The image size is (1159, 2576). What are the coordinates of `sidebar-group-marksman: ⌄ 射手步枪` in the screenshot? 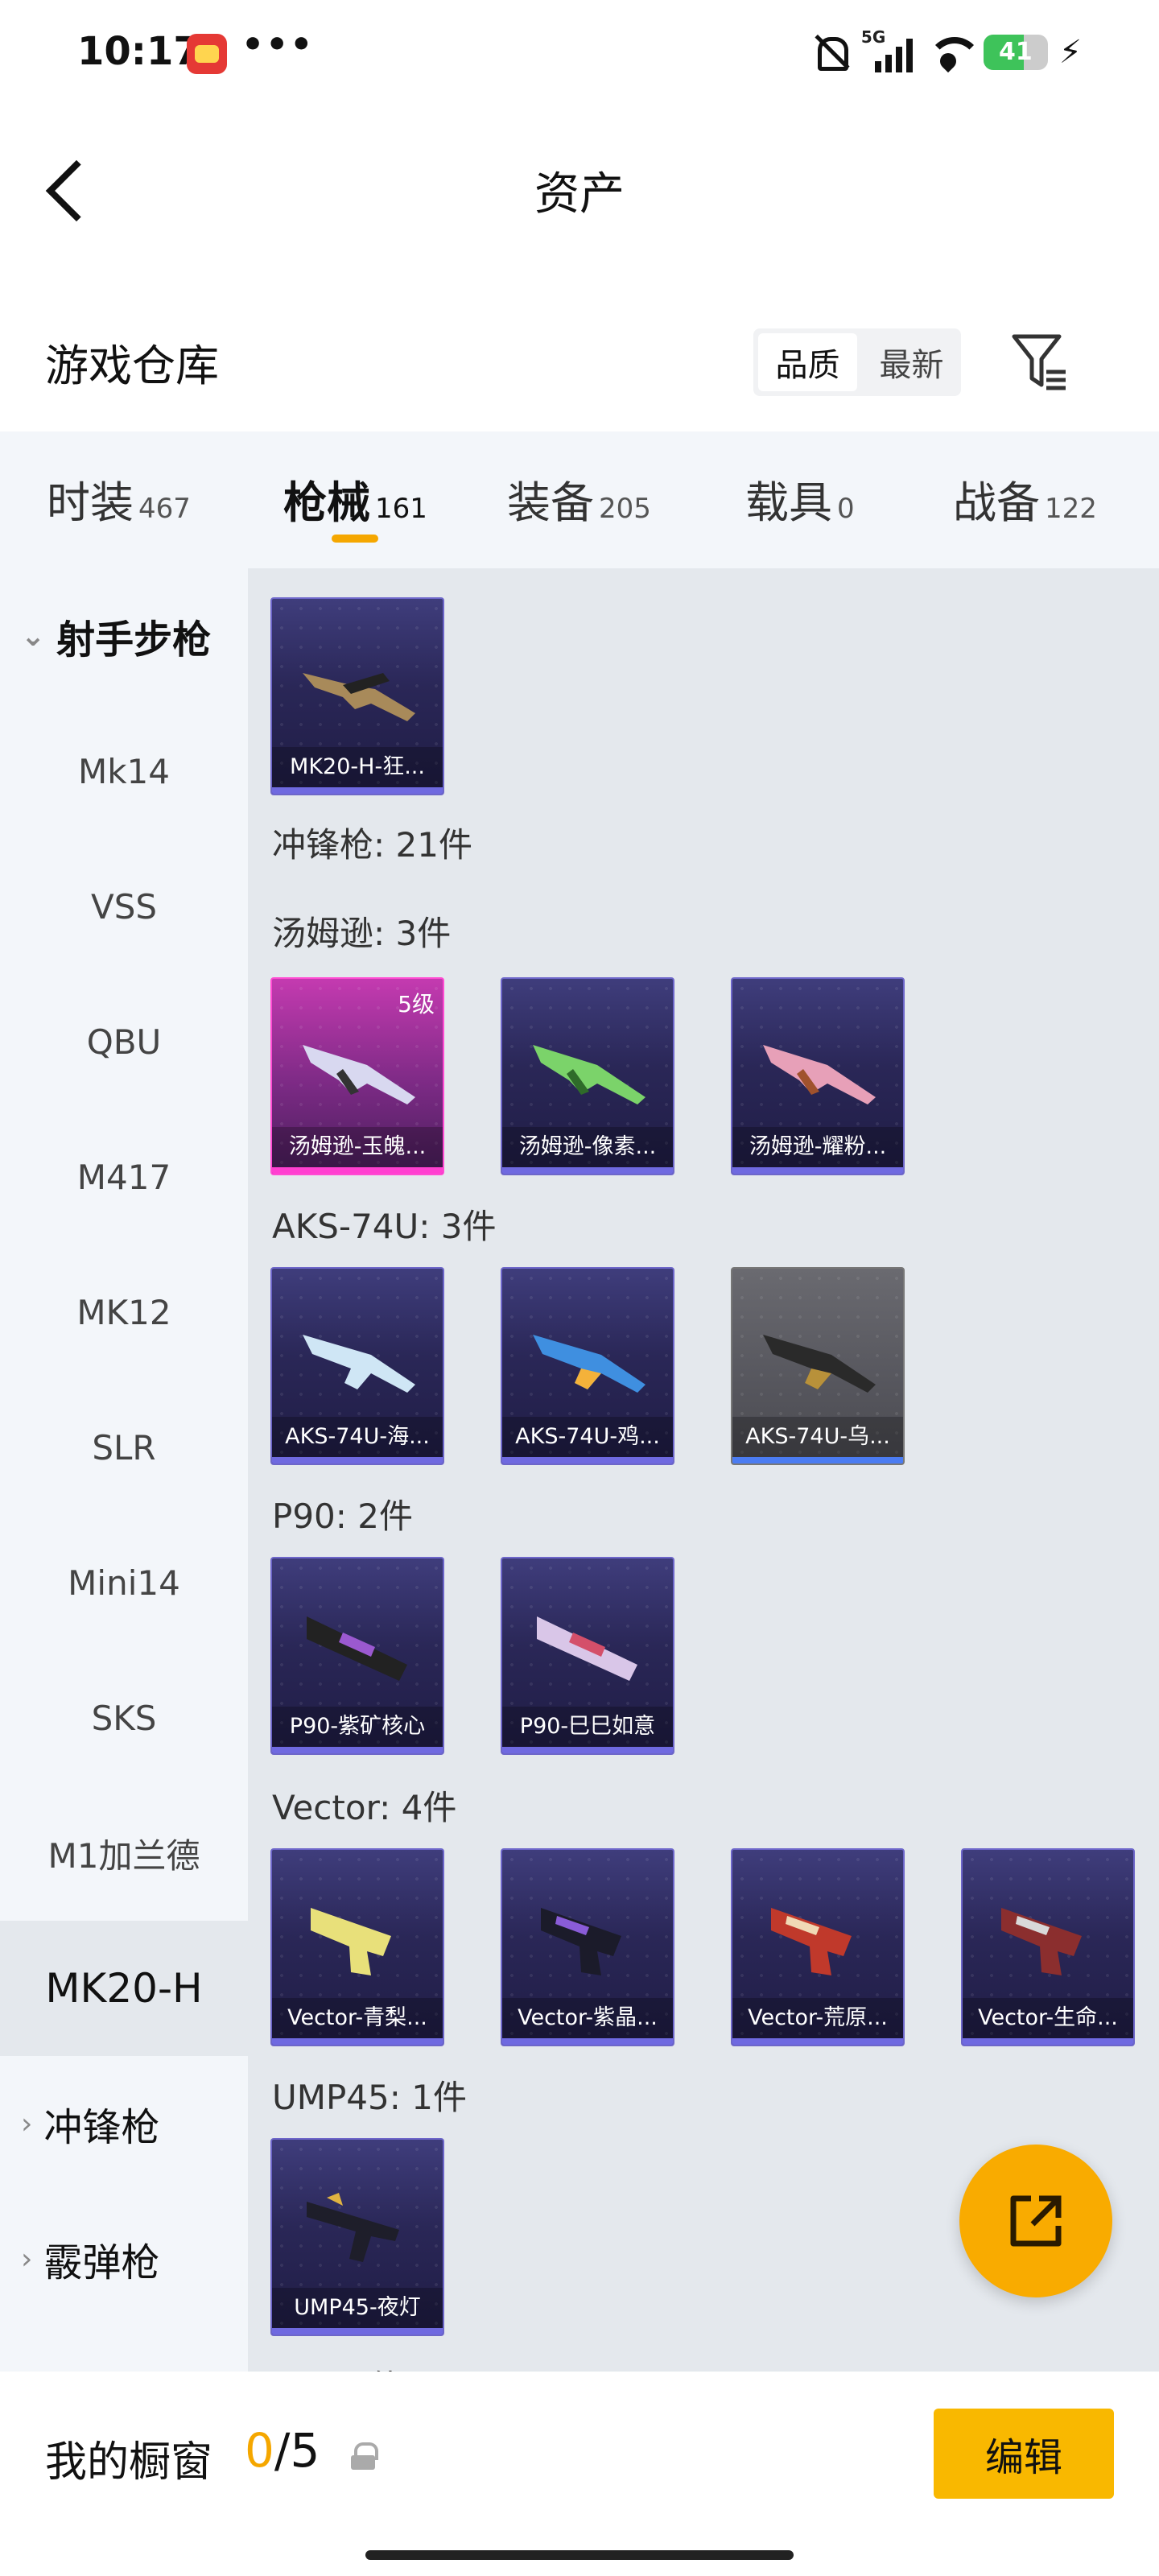 It's located at (124, 636).